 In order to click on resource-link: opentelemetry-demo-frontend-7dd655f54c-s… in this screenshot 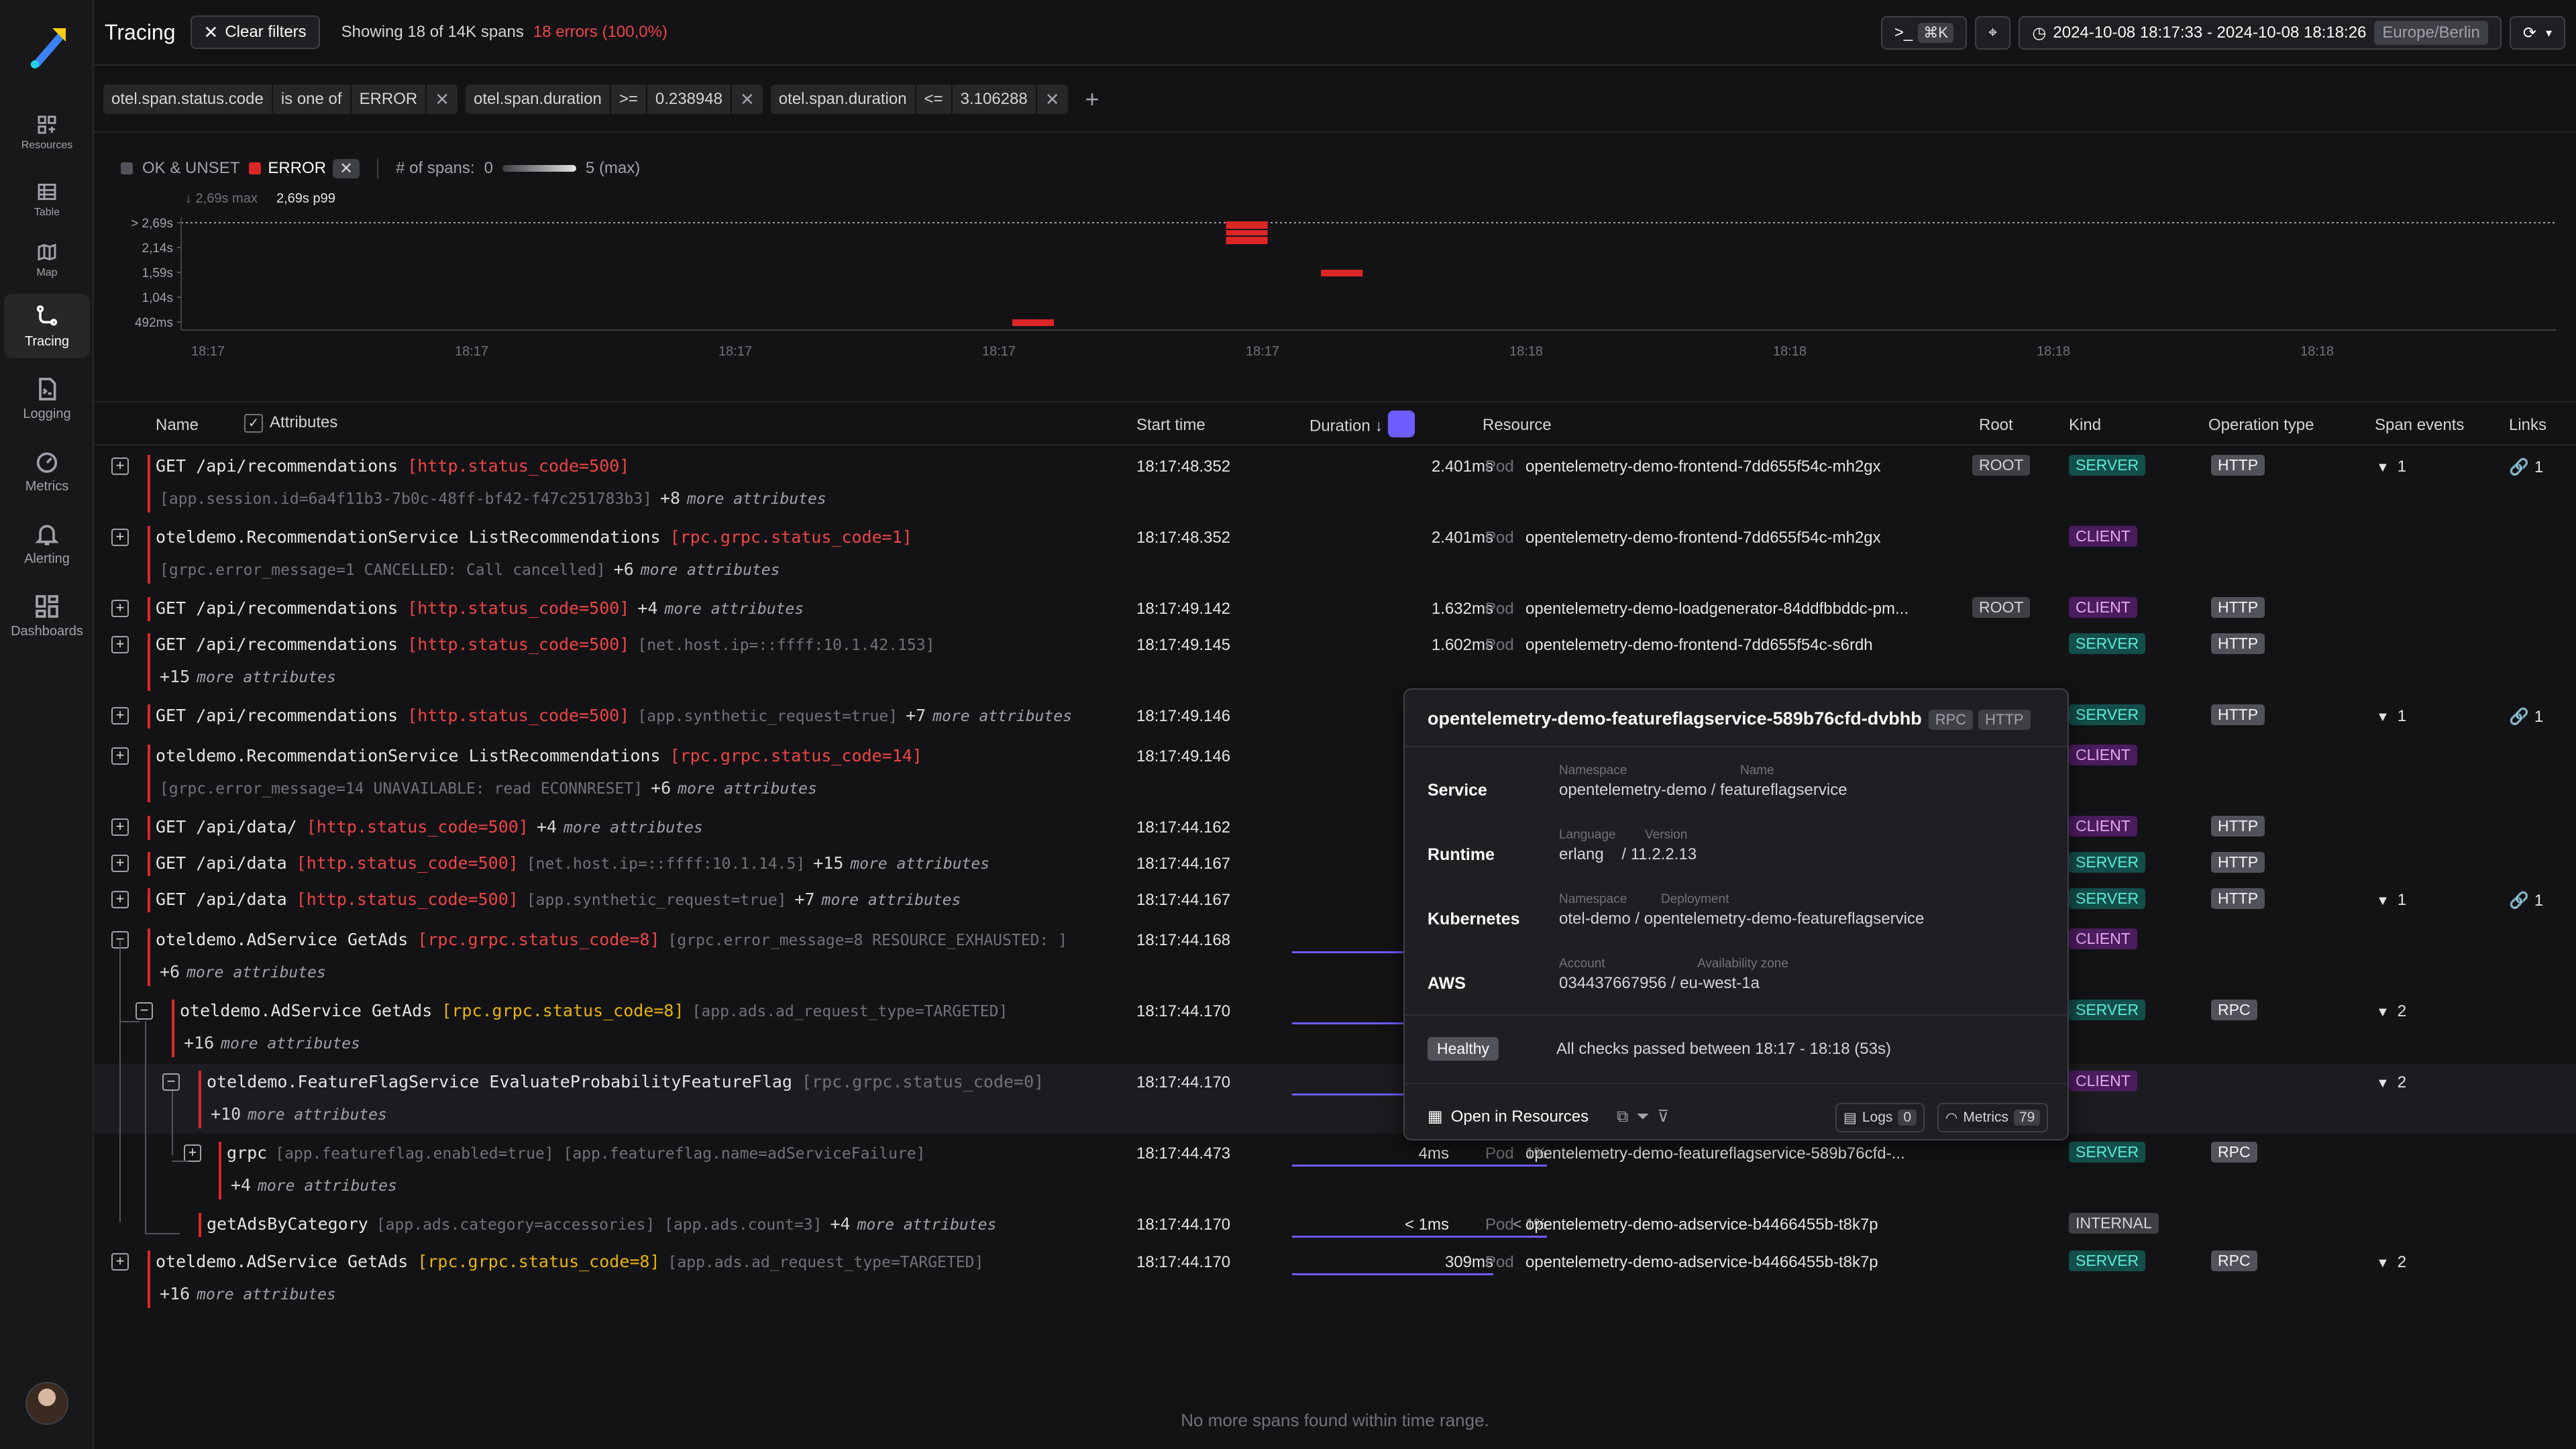, I will do `click(1699, 645)`.